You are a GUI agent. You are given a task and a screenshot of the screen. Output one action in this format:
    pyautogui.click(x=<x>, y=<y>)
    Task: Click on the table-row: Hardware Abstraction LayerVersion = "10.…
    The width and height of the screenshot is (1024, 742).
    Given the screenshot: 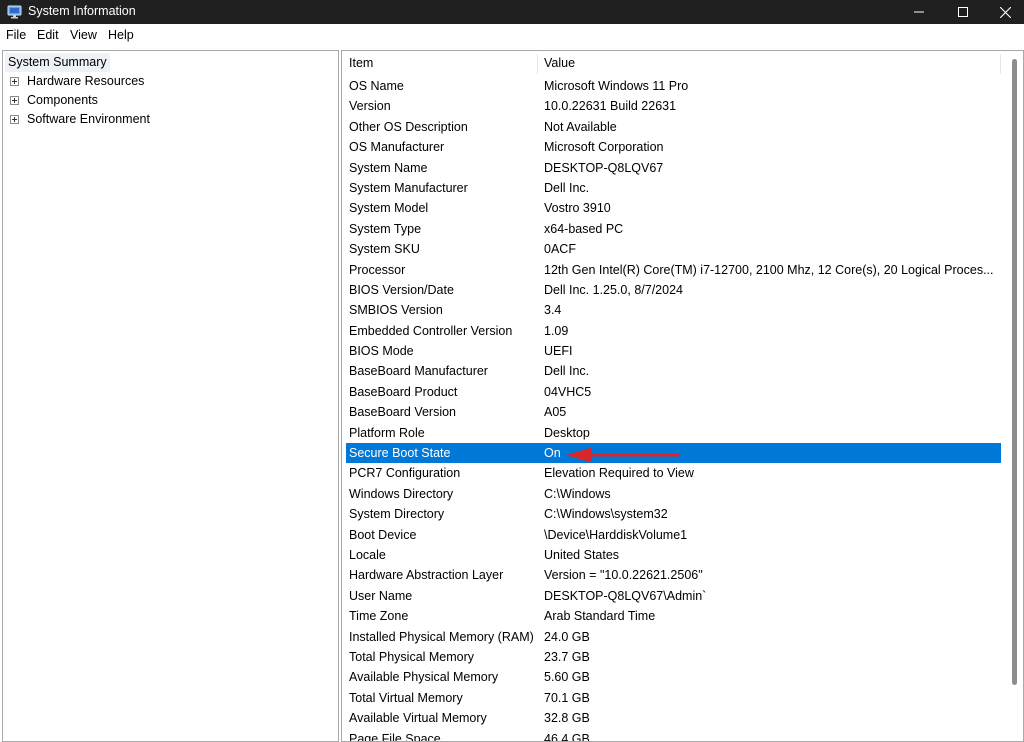 What is the action you would take?
    pyautogui.click(x=673, y=575)
    